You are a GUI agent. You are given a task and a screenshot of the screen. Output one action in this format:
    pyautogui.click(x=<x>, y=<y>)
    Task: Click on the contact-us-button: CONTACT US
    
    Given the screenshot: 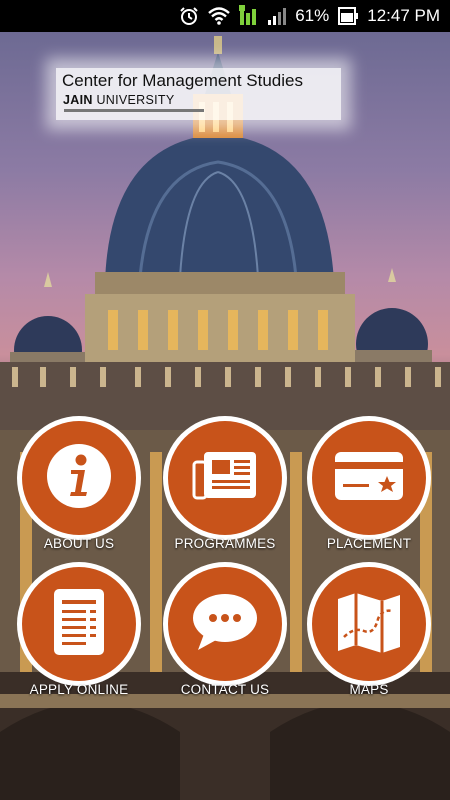 What is the action you would take?
    pyautogui.click(x=225, y=637)
    